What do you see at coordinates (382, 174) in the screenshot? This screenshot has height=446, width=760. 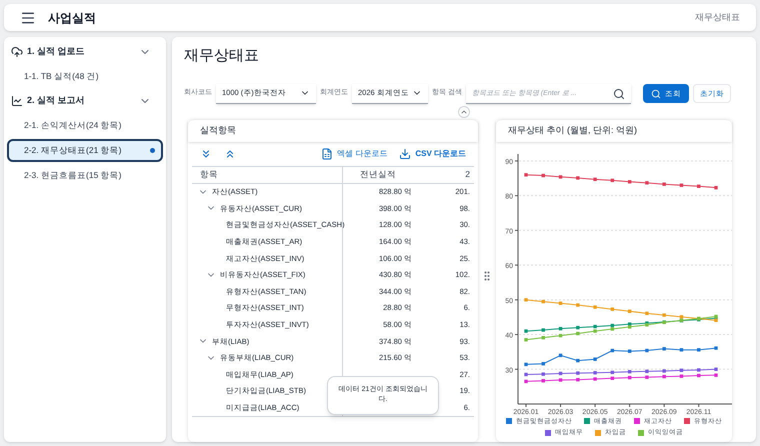 I see `column-header: 전년실적` at bounding box center [382, 174].